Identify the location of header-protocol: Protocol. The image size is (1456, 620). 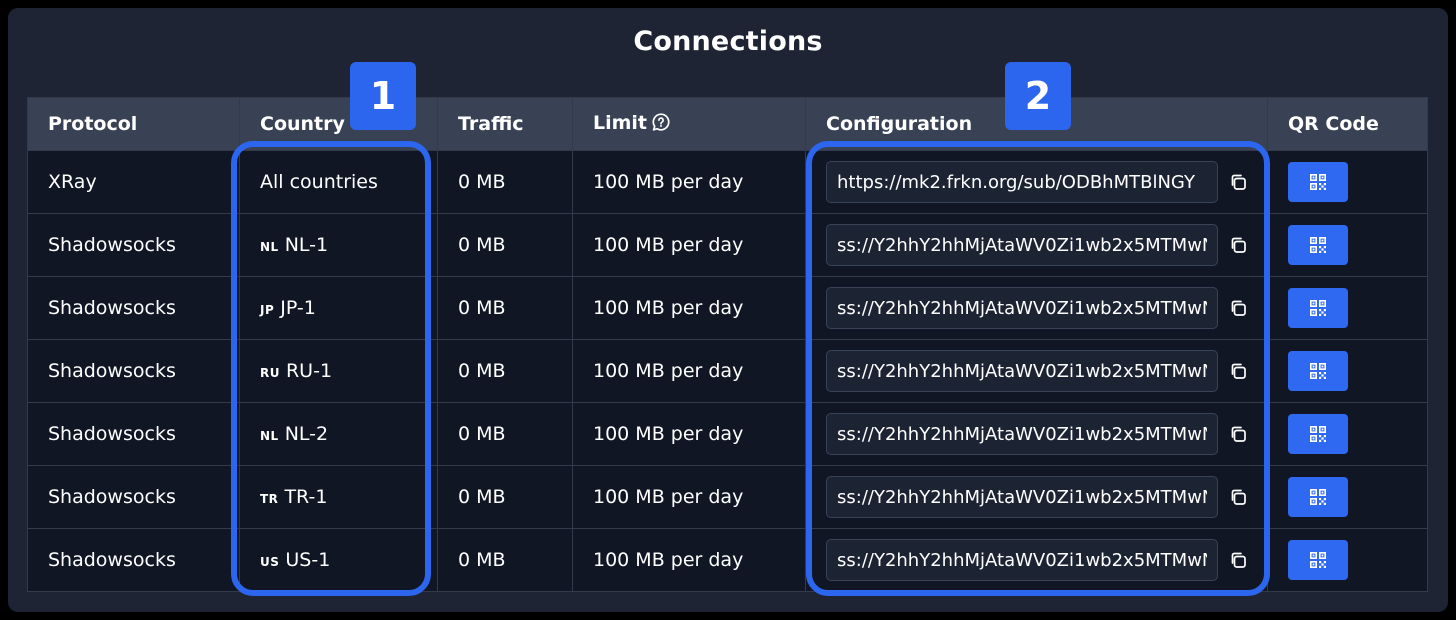
(133, 124).